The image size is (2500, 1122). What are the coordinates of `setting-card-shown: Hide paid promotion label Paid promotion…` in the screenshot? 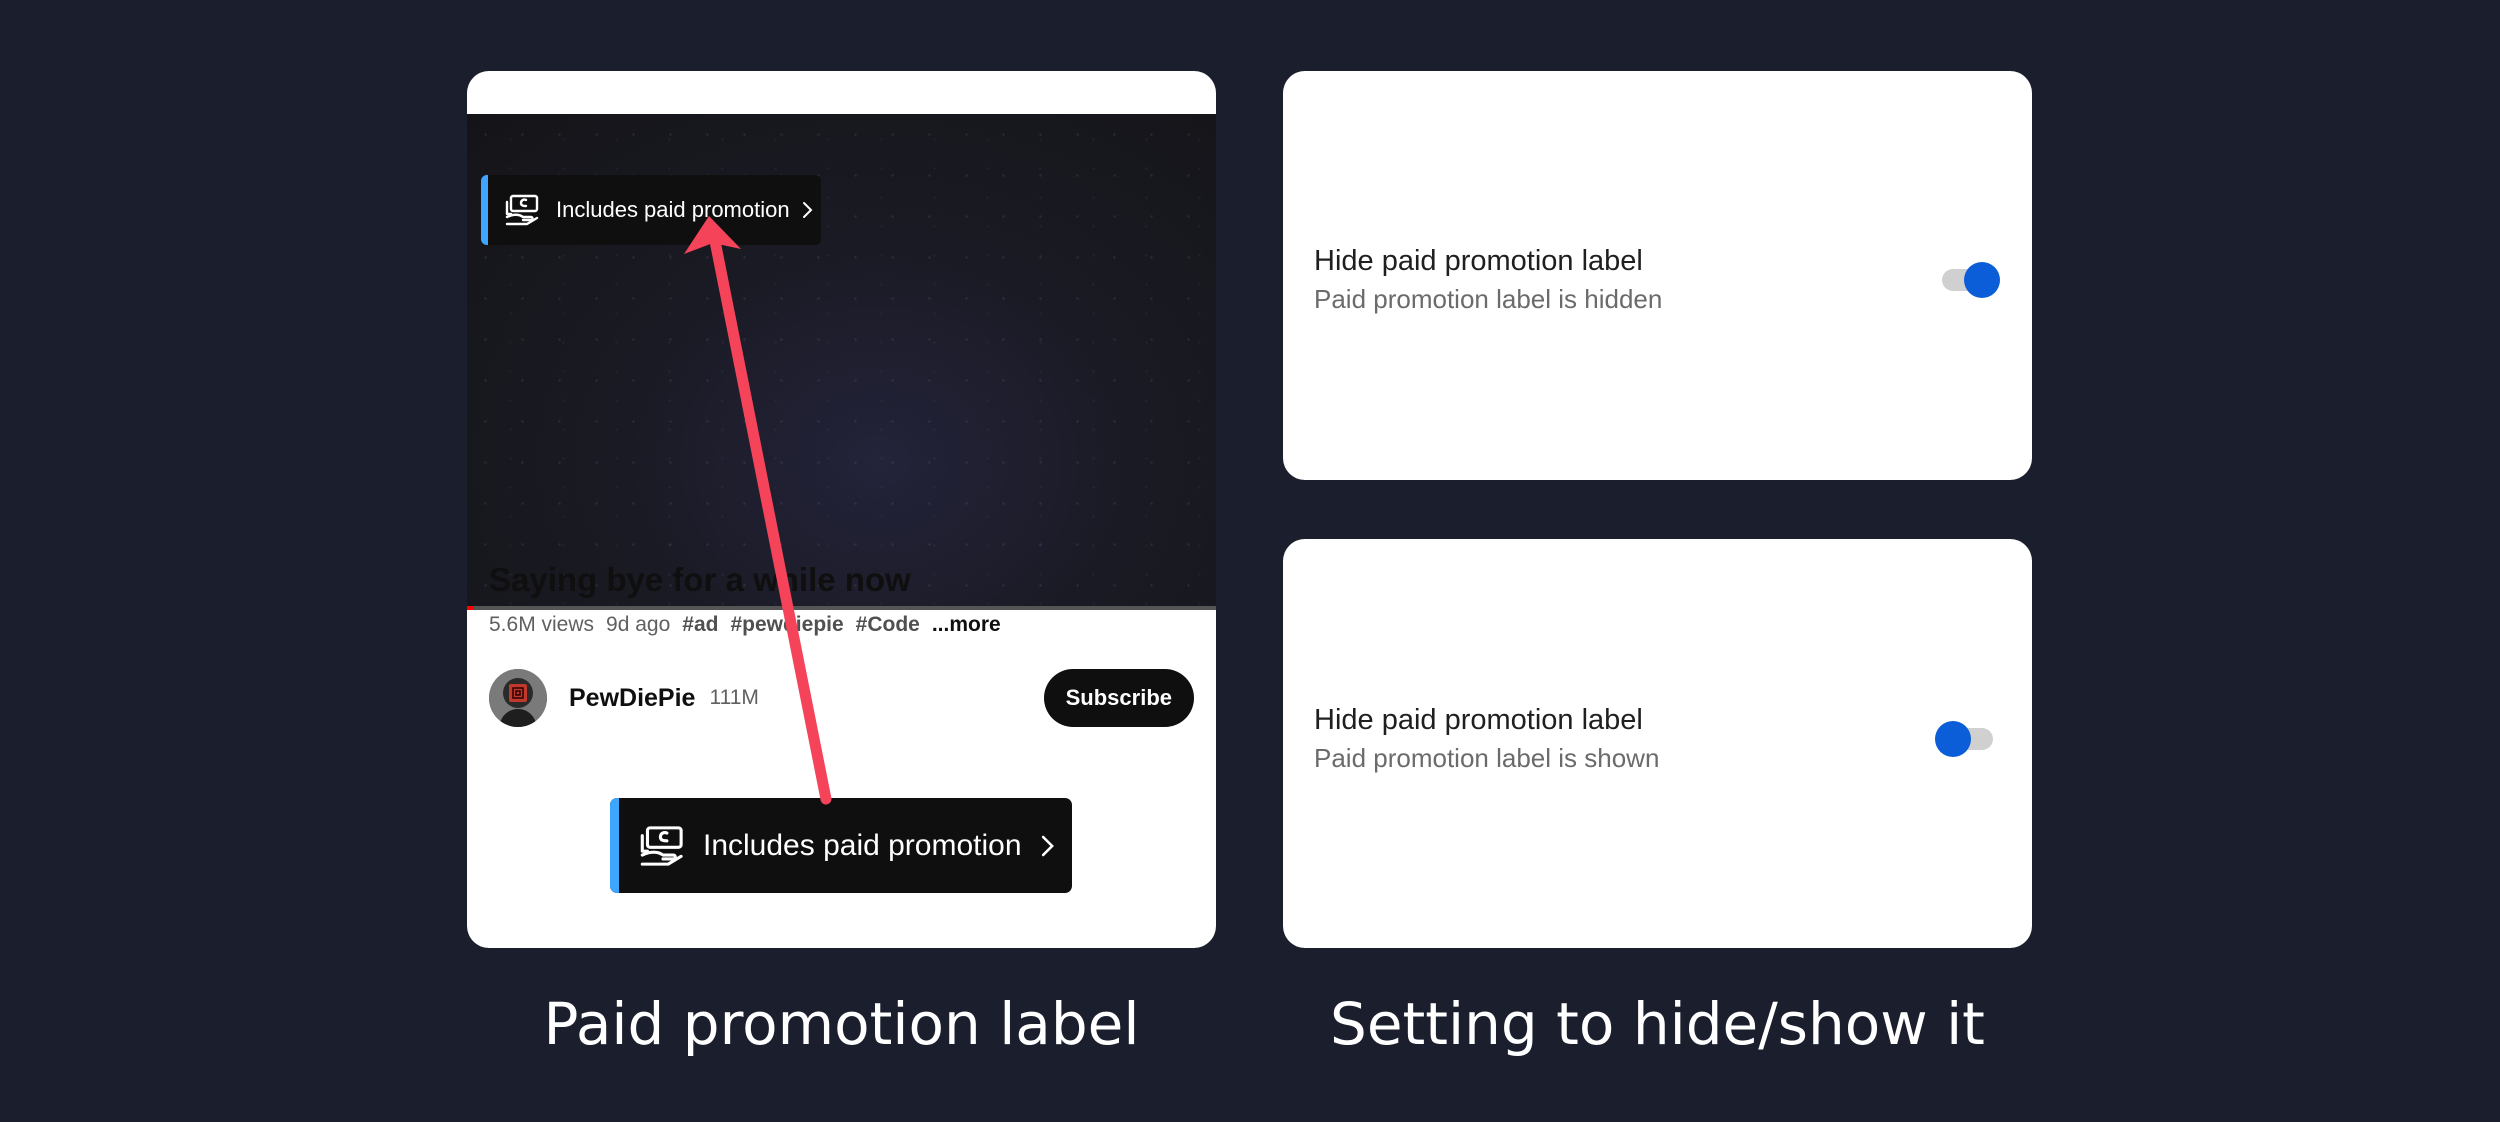 It's located at (1657, 743).